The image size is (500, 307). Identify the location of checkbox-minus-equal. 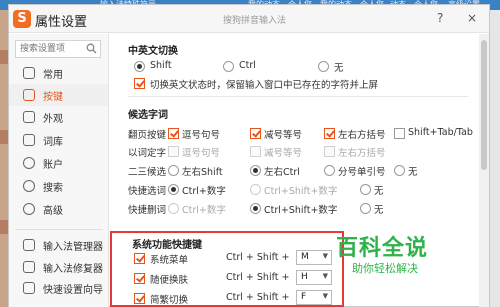
(255, 133).